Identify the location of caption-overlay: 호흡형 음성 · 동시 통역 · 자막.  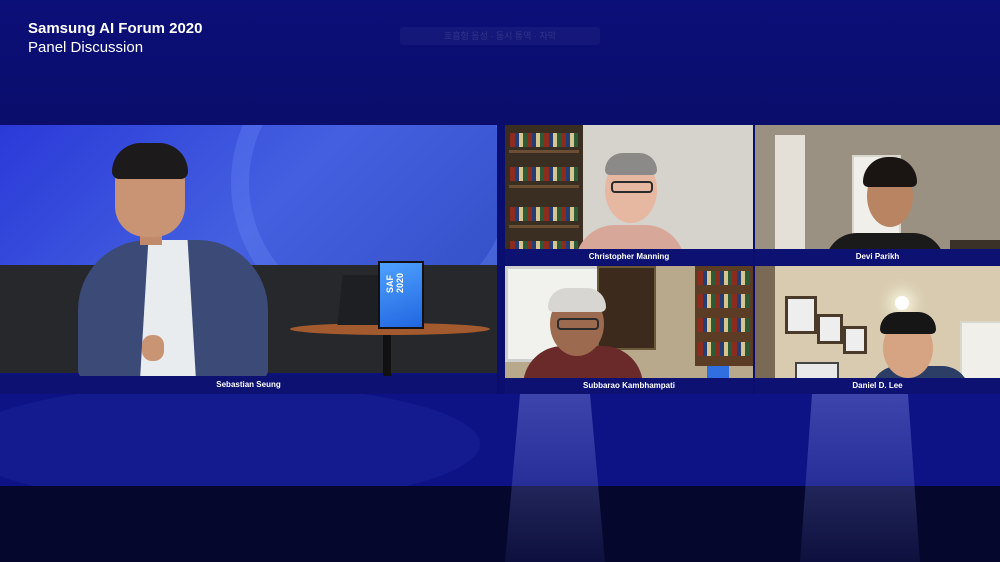
(500, 36).